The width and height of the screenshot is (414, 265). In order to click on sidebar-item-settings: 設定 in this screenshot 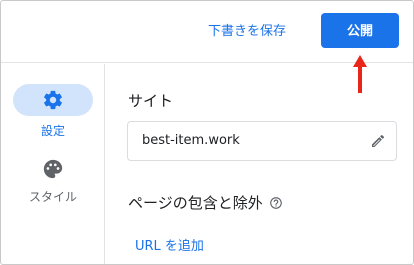, I will do `click(53, 111)`.